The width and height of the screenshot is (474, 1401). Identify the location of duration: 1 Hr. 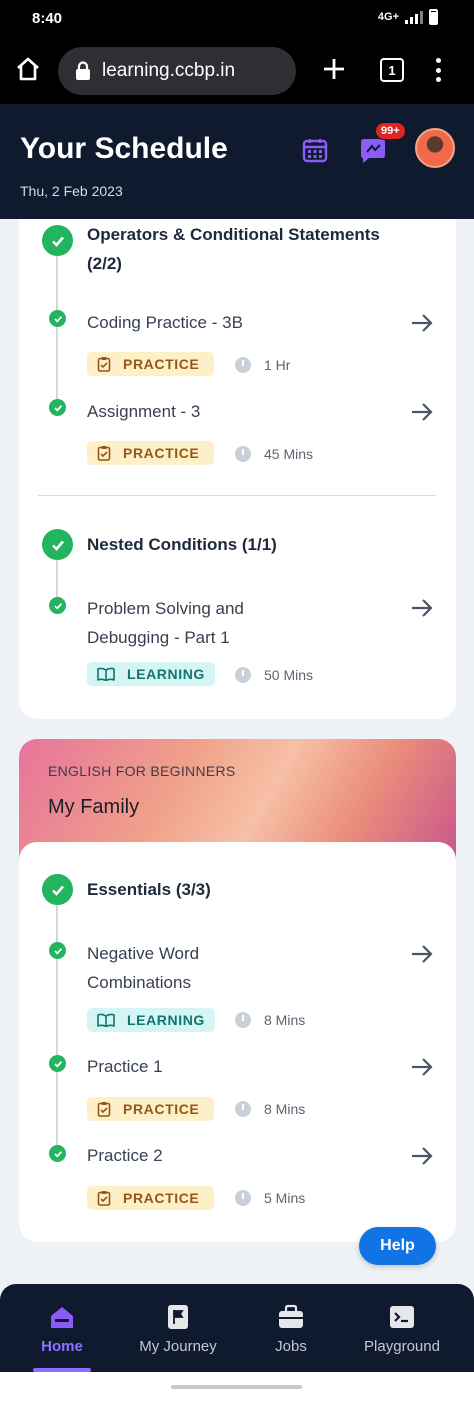
(277, 365).